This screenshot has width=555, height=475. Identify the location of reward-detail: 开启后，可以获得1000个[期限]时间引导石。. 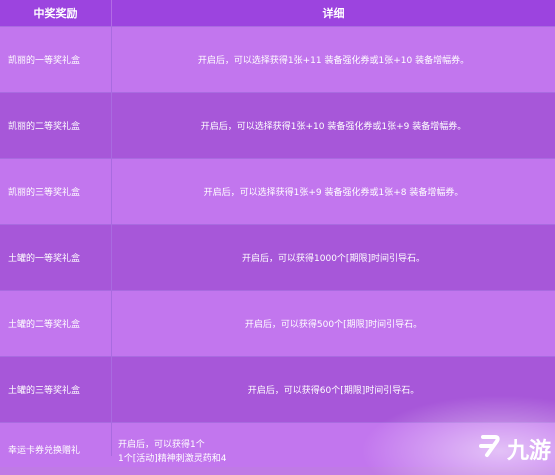
(333, 259).